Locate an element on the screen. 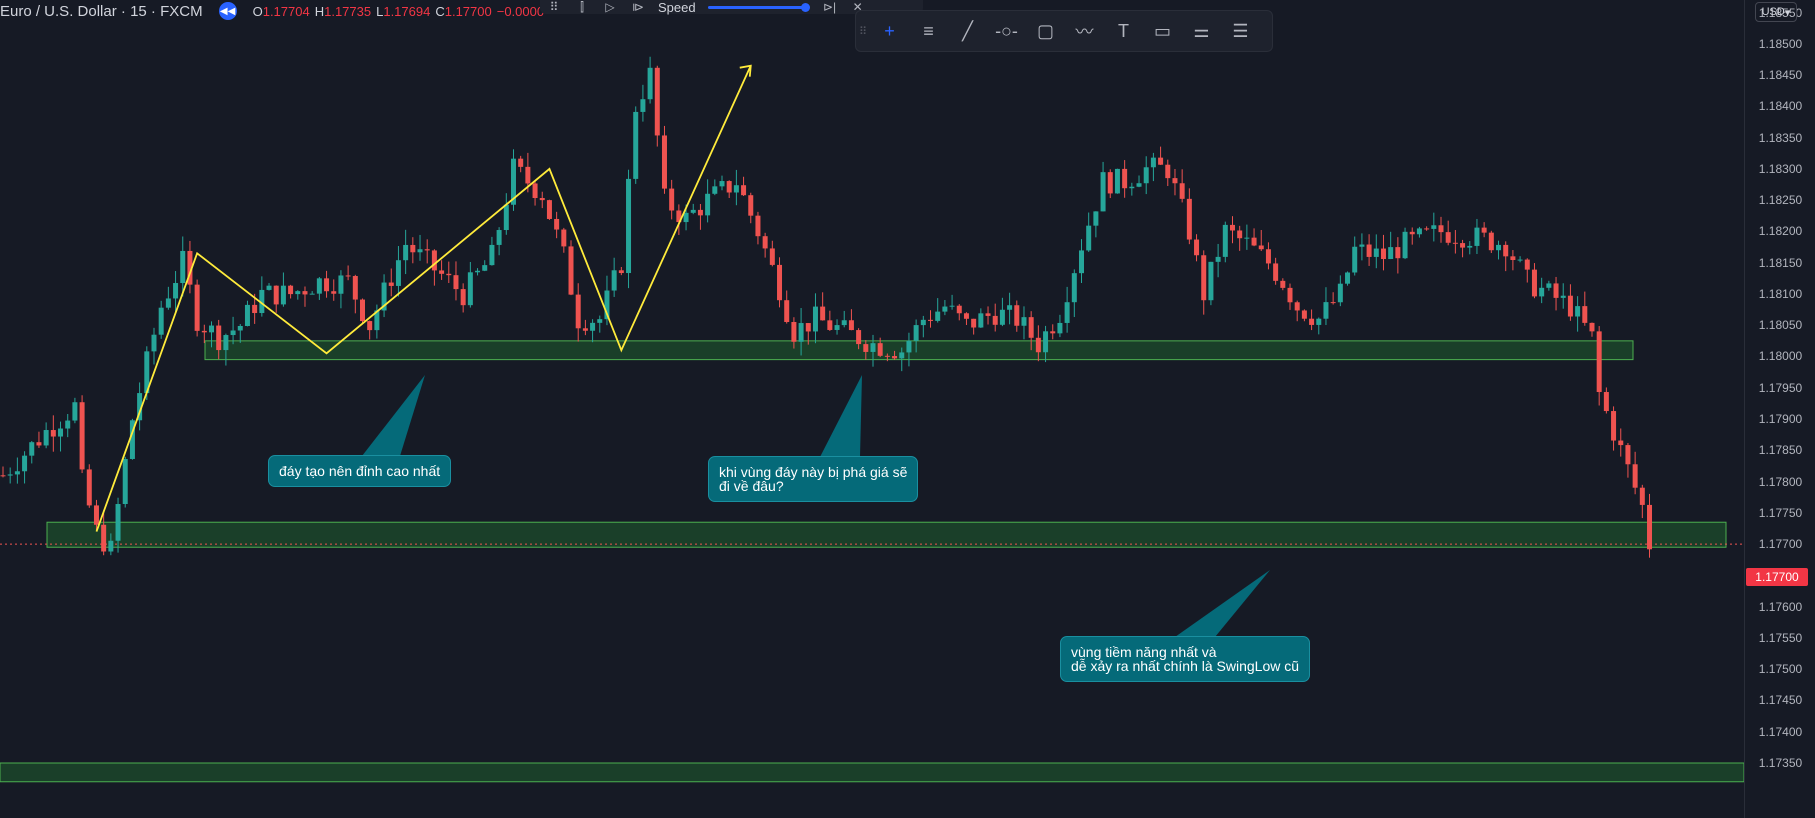  price-tick: 1.17550 is located at coordinates (1780, 637).